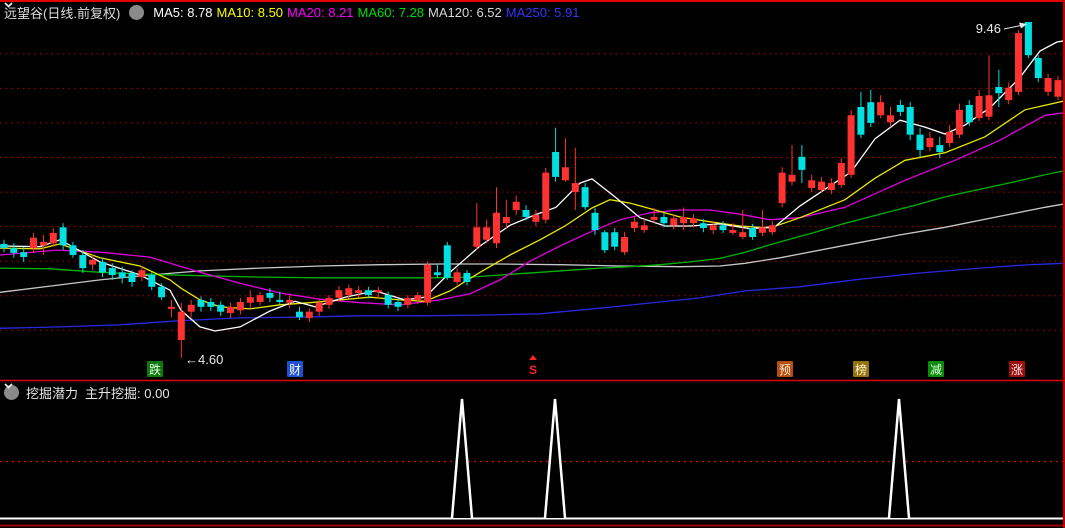 The width and height of the screenshot is (1065, 528). What do you see at coordinates (861, 369) in the screenshot?
I see `event-marker-榜: 榜` at bounding box center [861, 369].